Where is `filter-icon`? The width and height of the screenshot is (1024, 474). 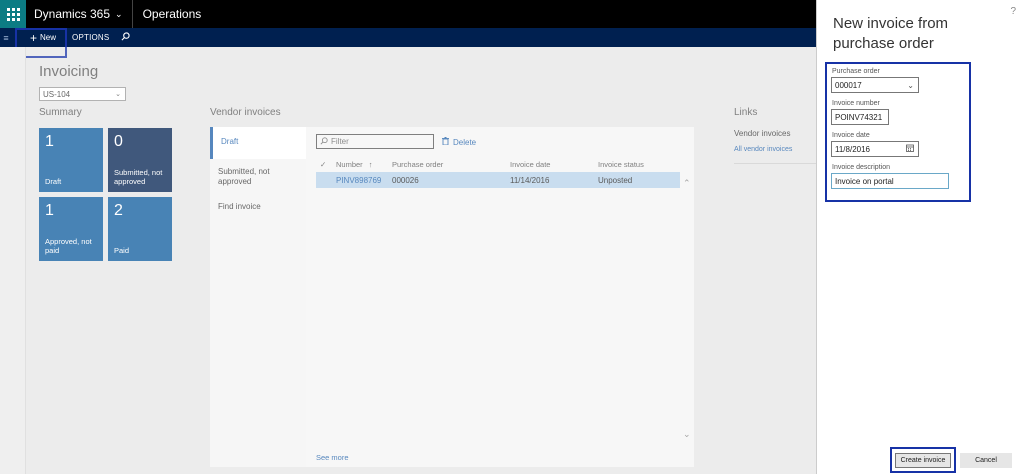
filter-icon is located at coordinates (324, 141).